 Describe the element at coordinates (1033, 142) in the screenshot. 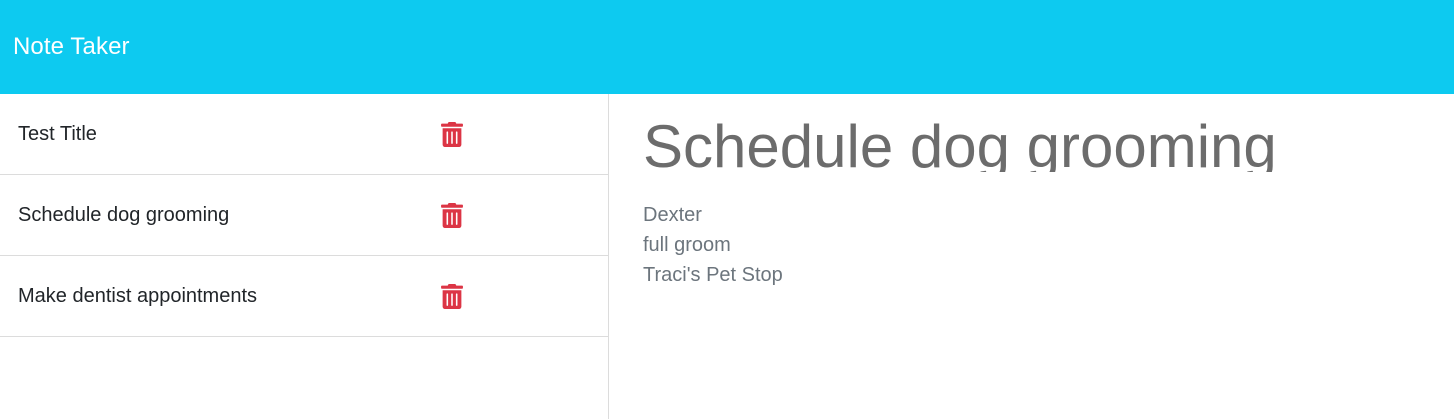

I see `note-title-field: Schedule dog grooming` at that location.